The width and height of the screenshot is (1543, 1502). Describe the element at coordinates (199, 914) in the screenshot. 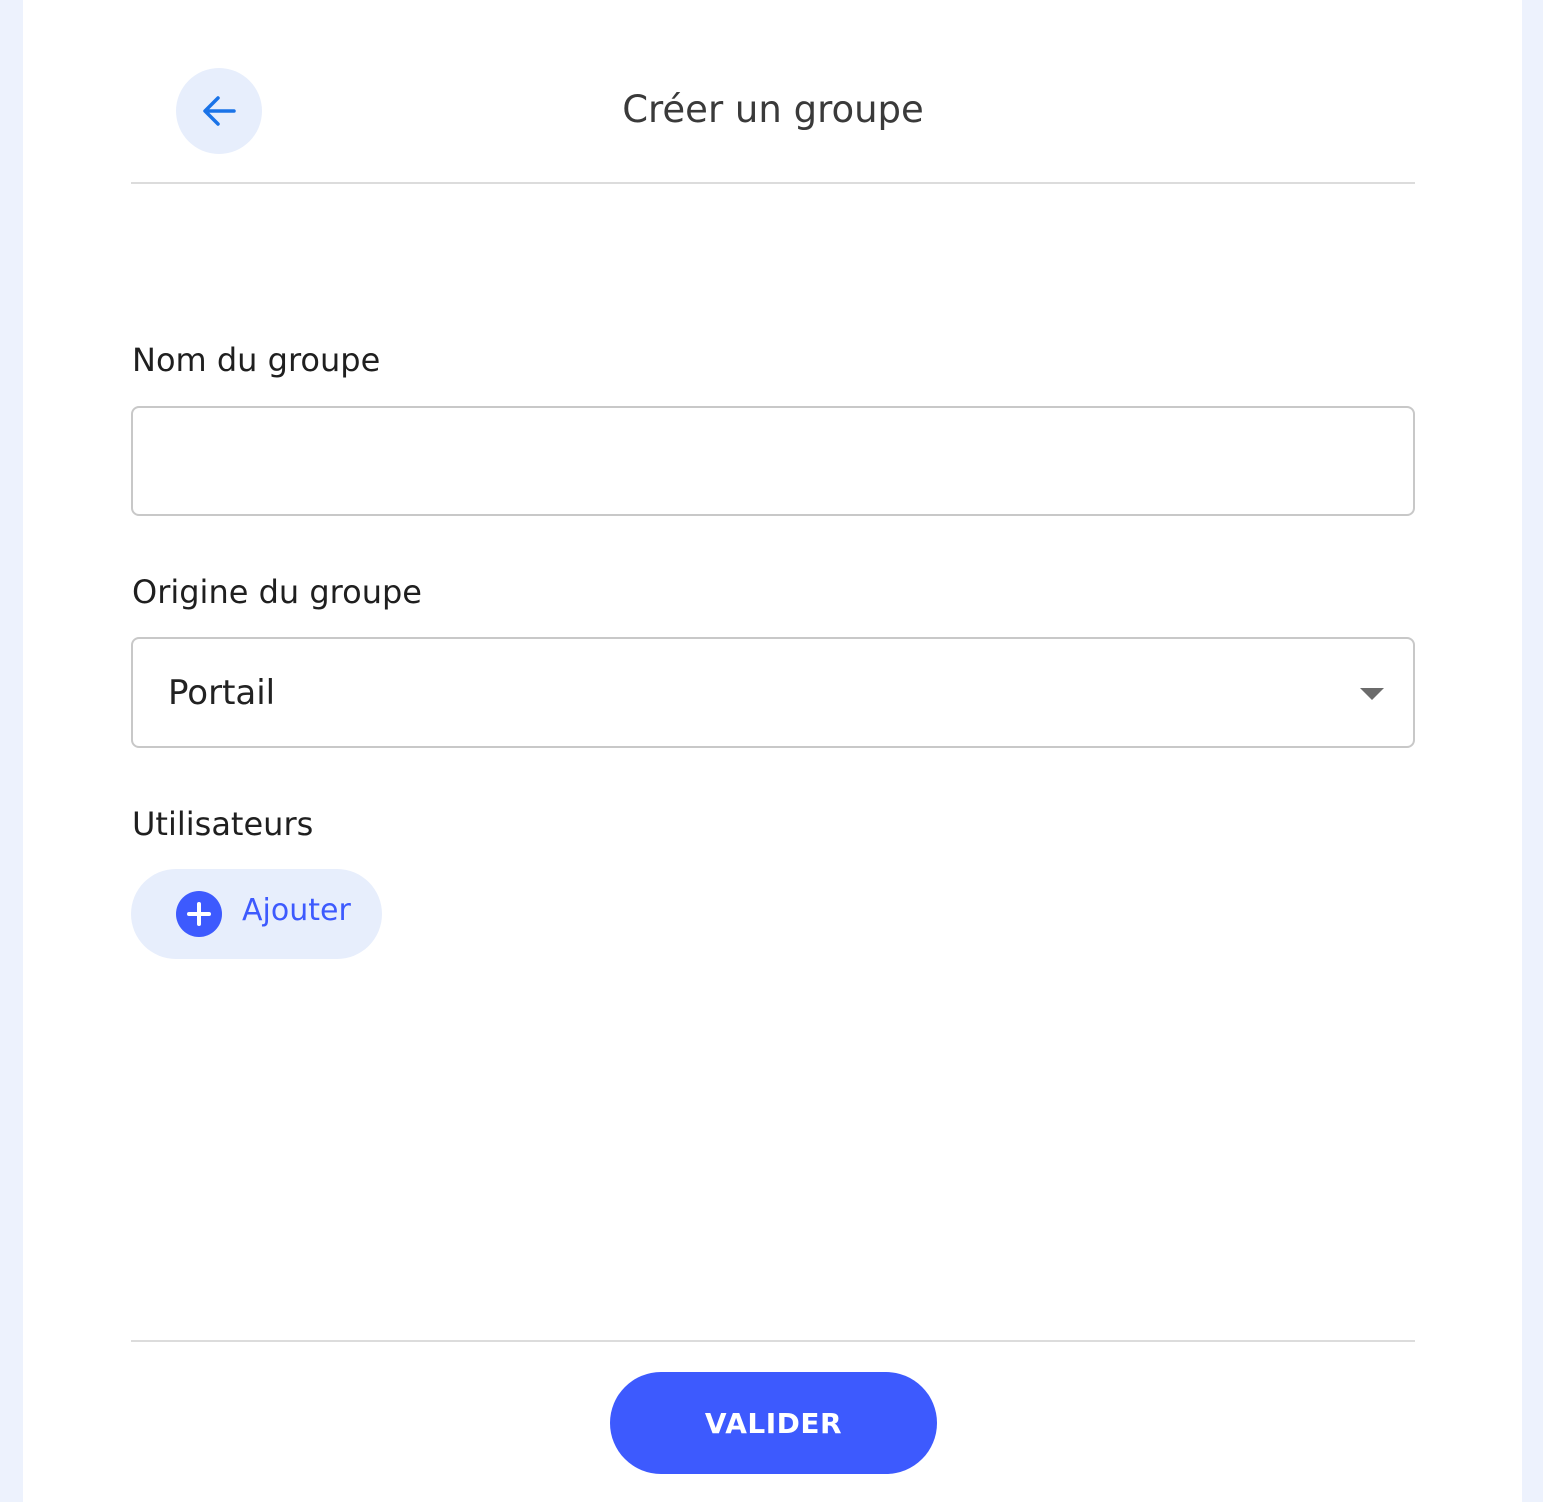

I see `plus-circle-icon` at that location.